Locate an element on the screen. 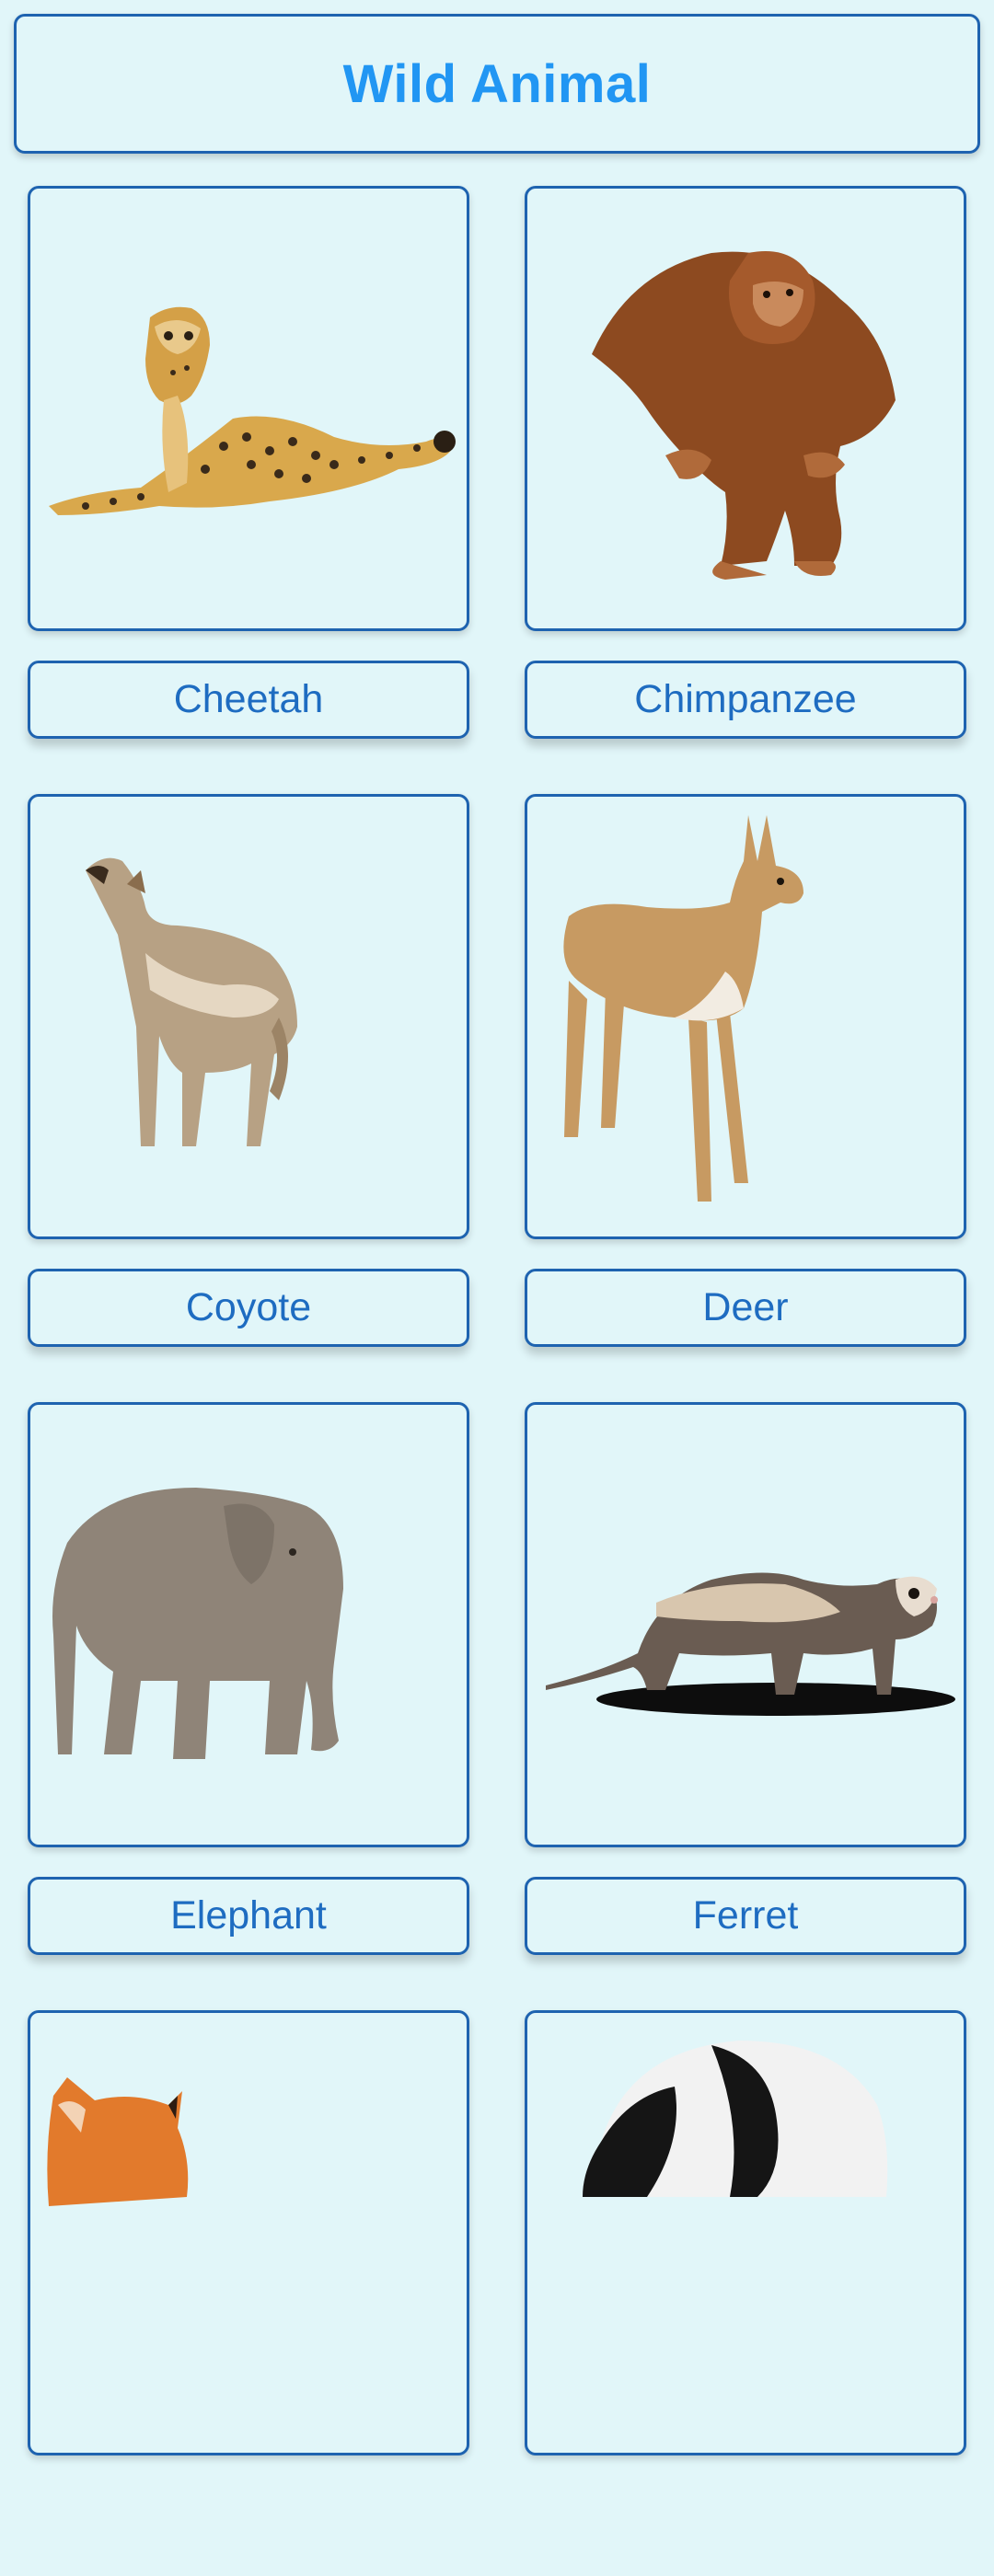 The height and width of the screenshot is (2576, 994). animal-label: Ferret is located at coordinates (745, 1916).